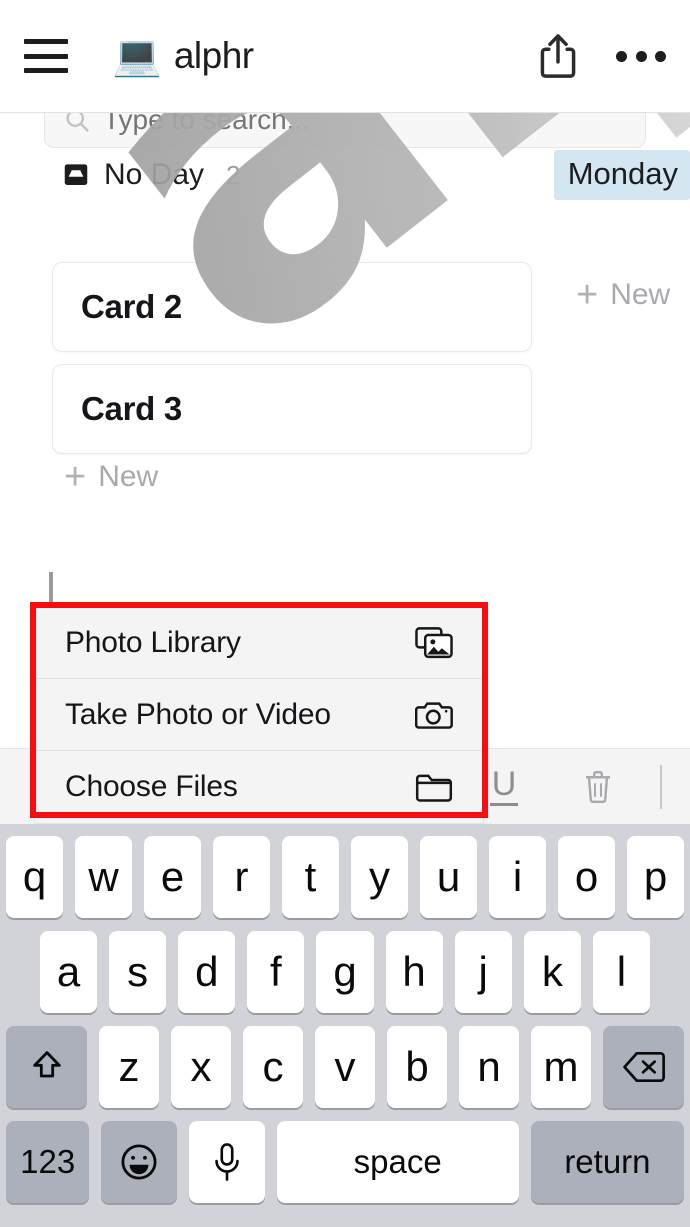 This screenshot has height=1227, width=690. Describe the element at coordinates (128, 476) in the screenshot. I see `add-new-left-label: New` at that location.